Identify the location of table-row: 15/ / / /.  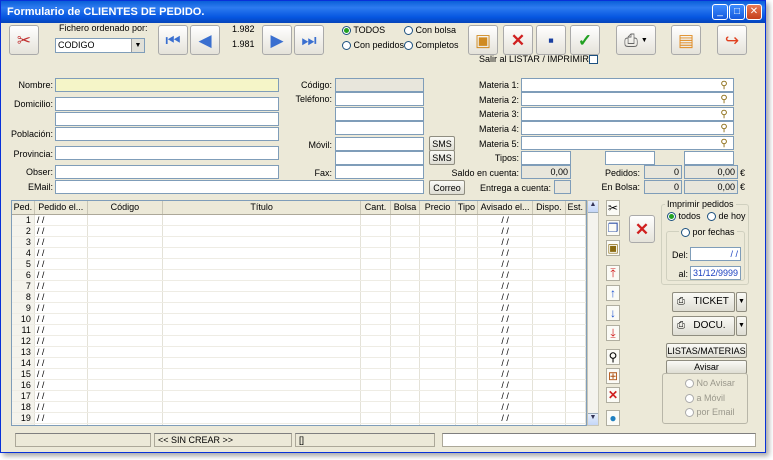
(299, 374).